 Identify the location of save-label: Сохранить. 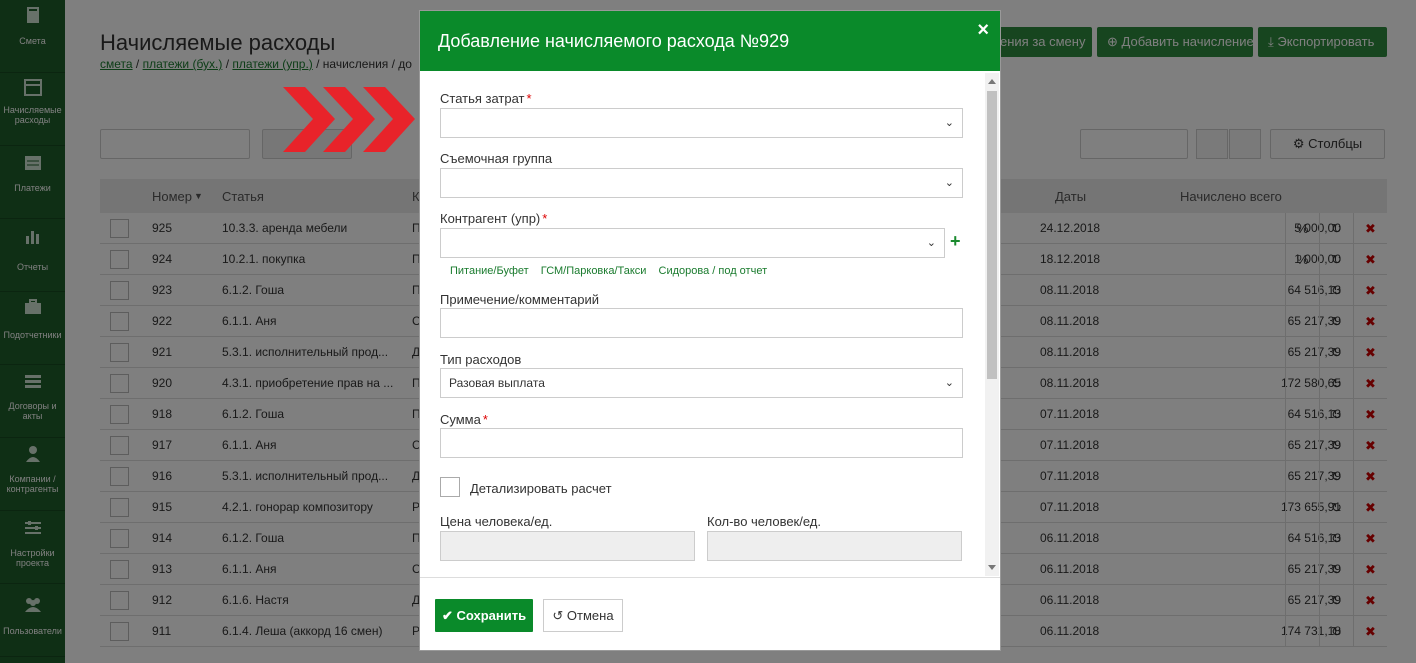
(491, 615).